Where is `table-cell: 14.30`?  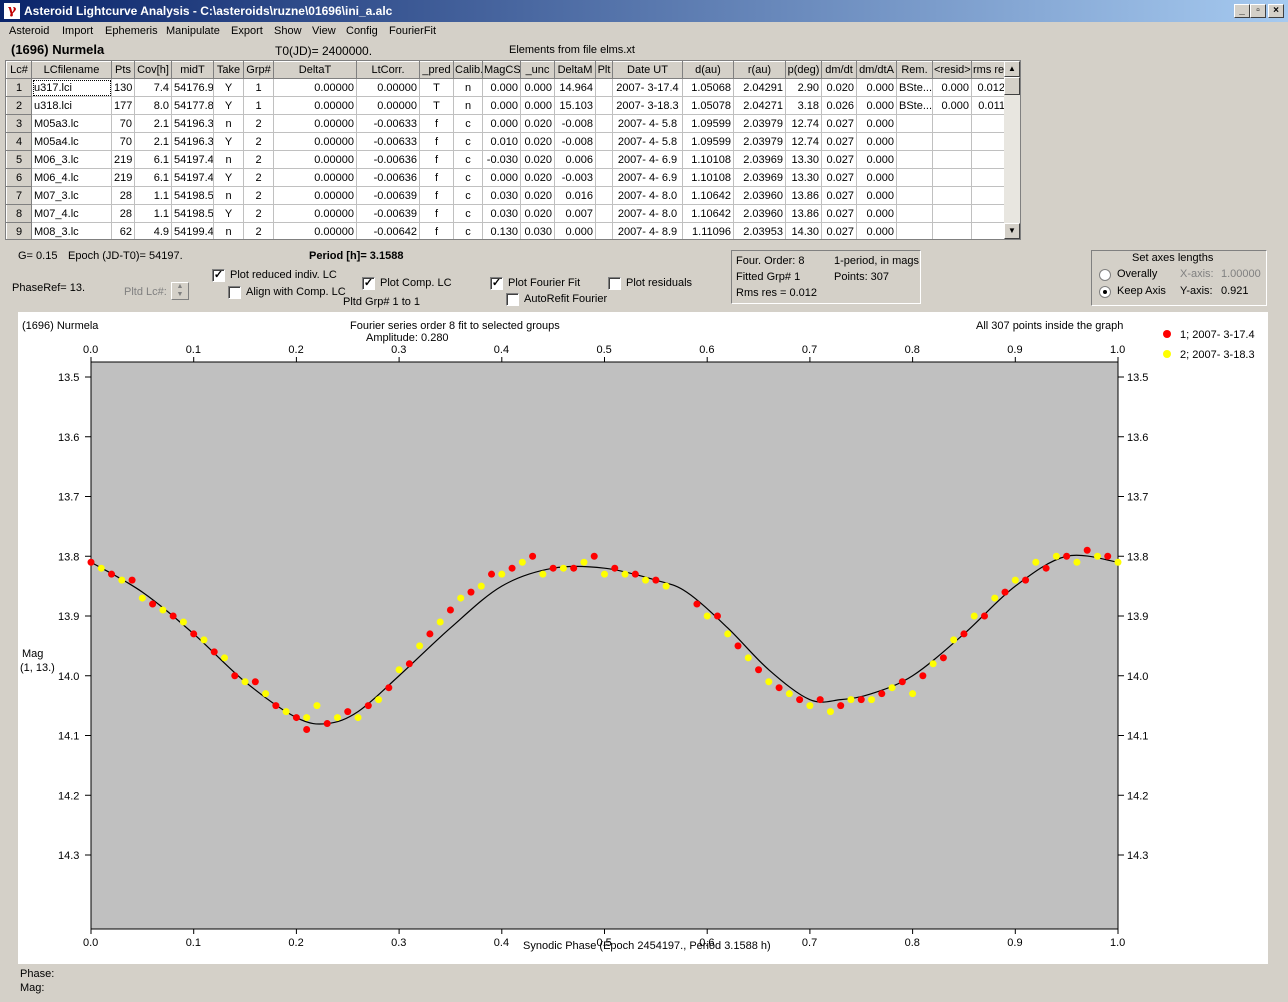 table-cell: 14.30 is located at coordinates (803, 230).